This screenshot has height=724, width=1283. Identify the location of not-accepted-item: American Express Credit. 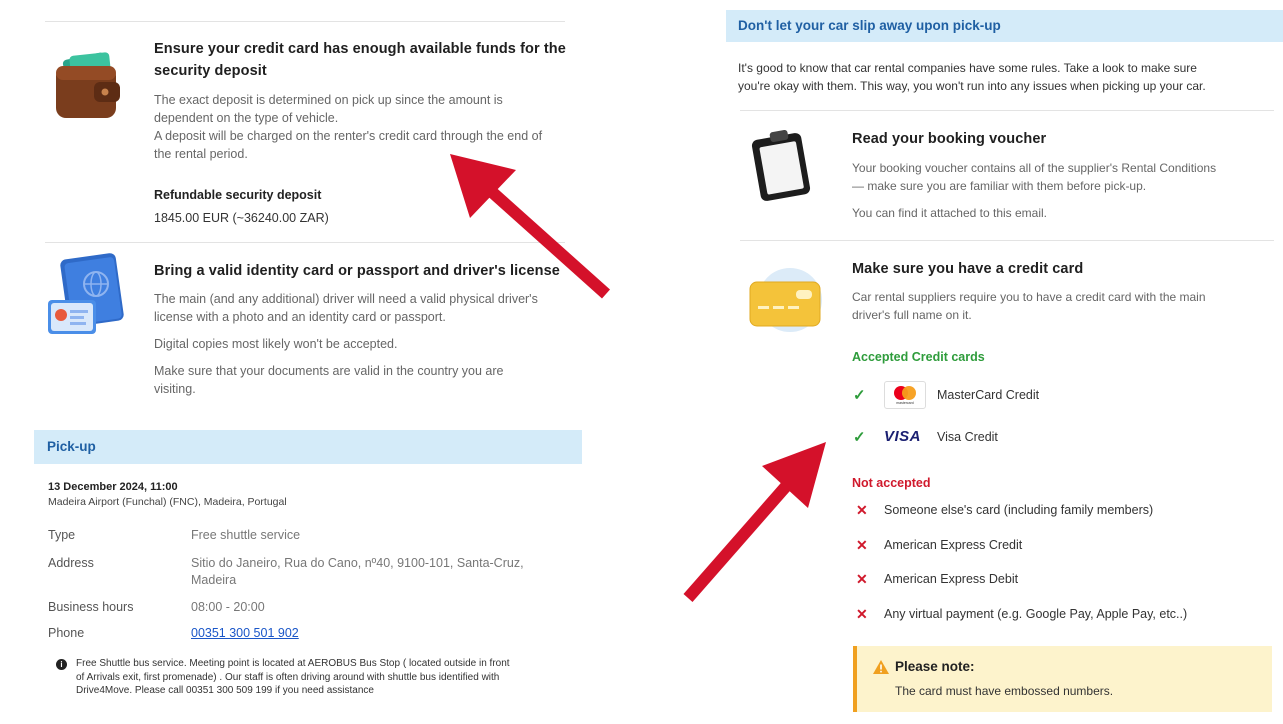
(953, 545).